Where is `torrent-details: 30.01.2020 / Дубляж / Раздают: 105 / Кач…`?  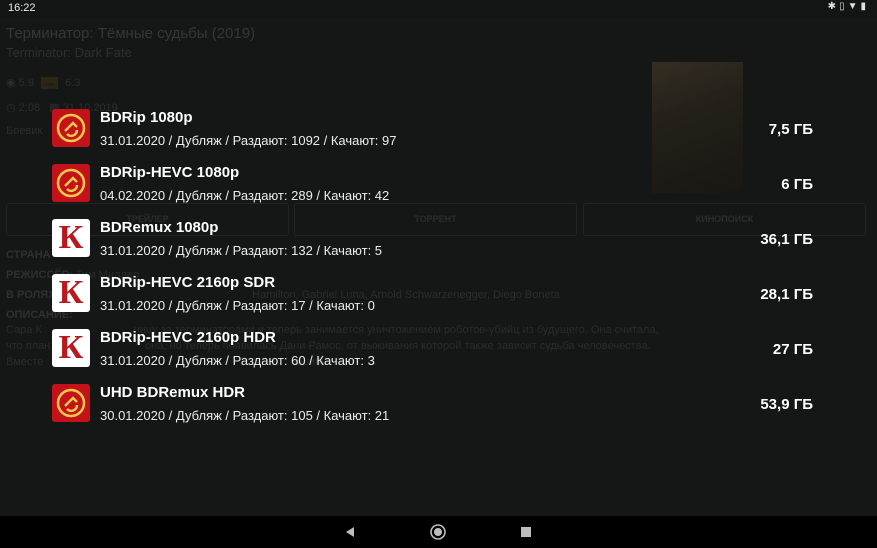 torrent-details: 30.01.2020 / Дубляж / Раздают: 105 / Кач… is located at coordinates (245, 415).